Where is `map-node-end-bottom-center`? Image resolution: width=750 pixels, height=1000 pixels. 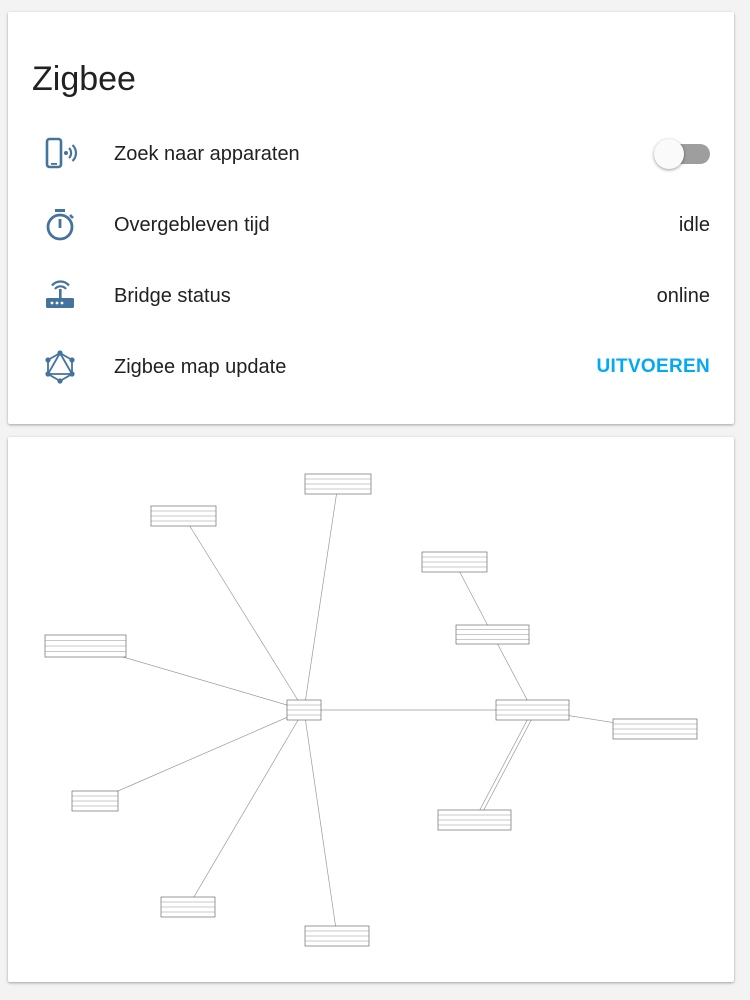
map-node-end-bottom-center is located at coordinates (337, 936).